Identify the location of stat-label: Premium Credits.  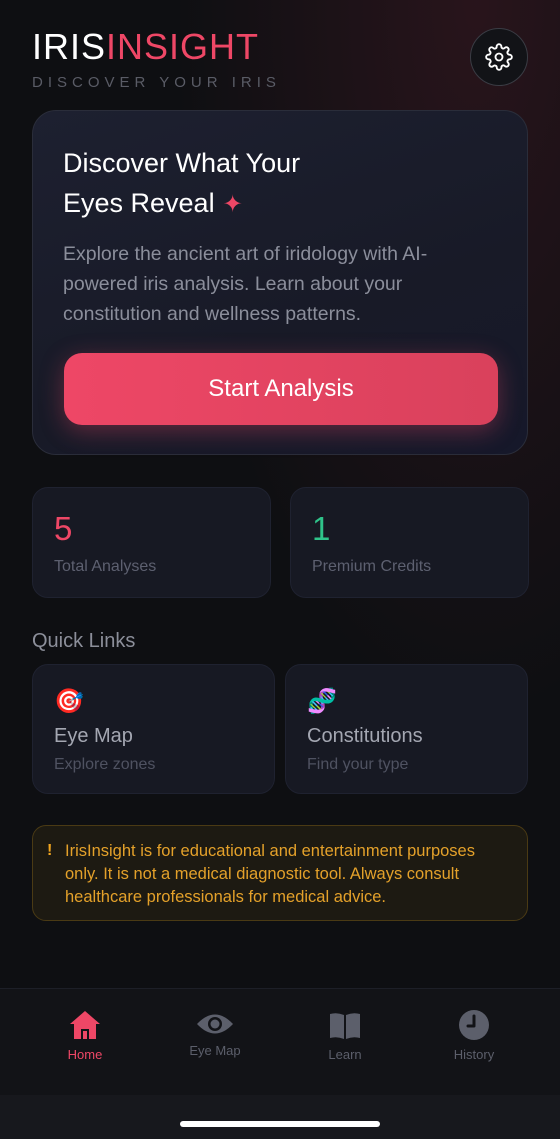
(372, 566).